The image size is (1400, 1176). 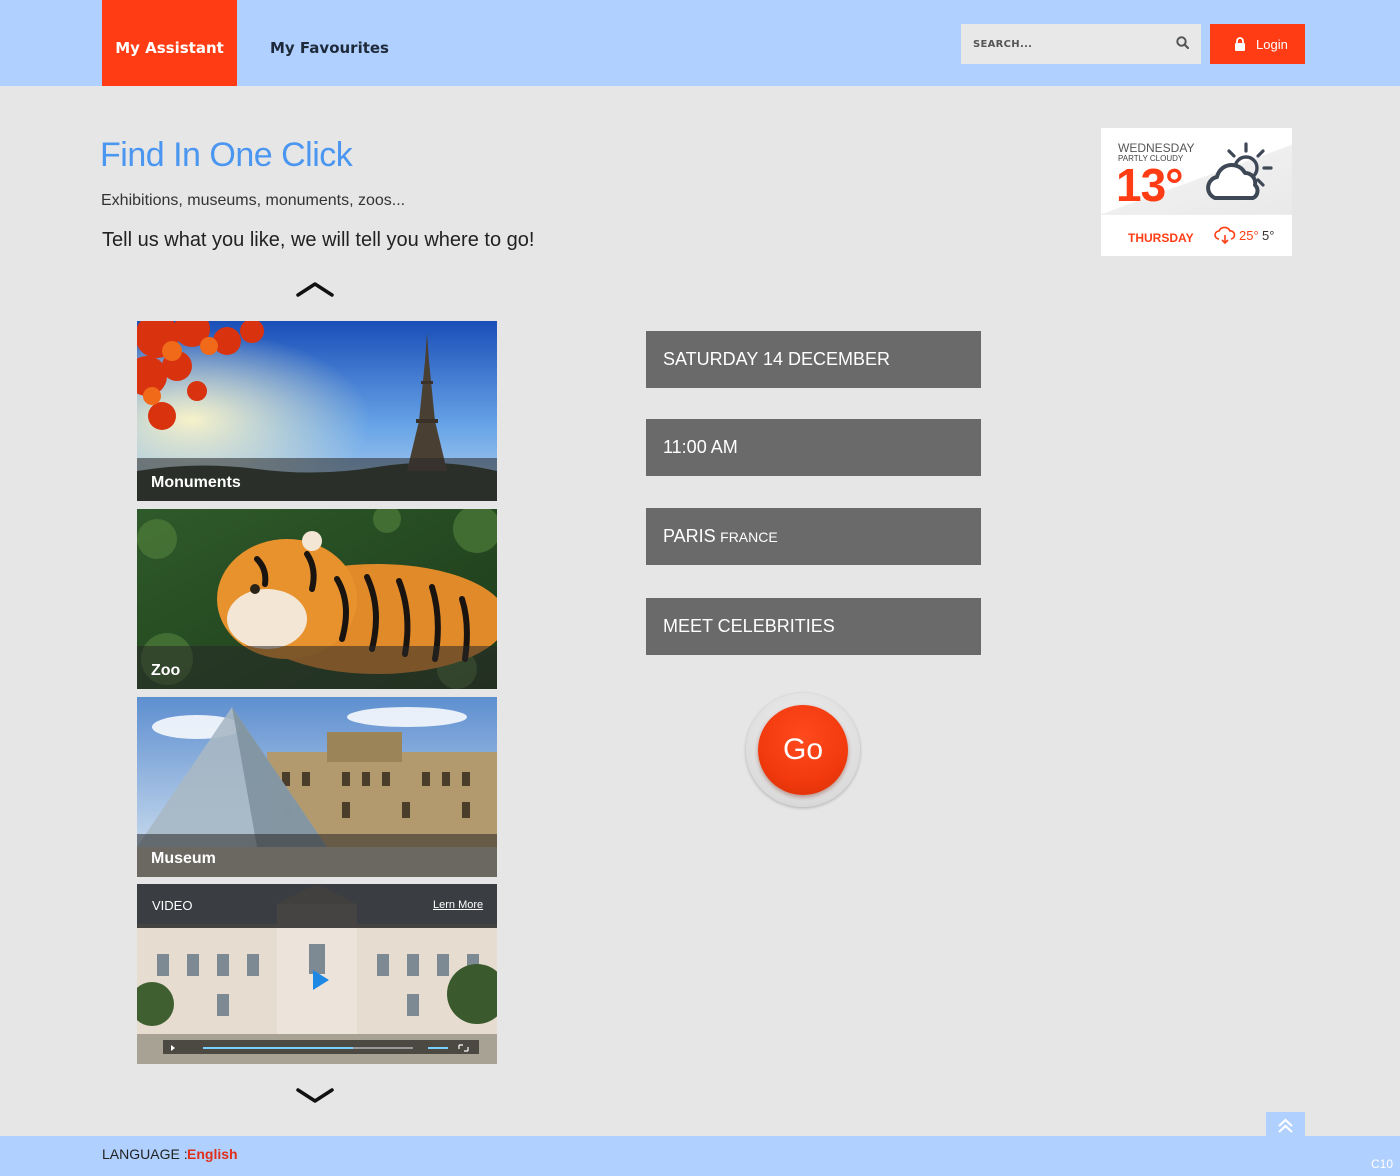 I want to click on interest-value: MEET CELEBRITIES, so click(x=749, y=626).